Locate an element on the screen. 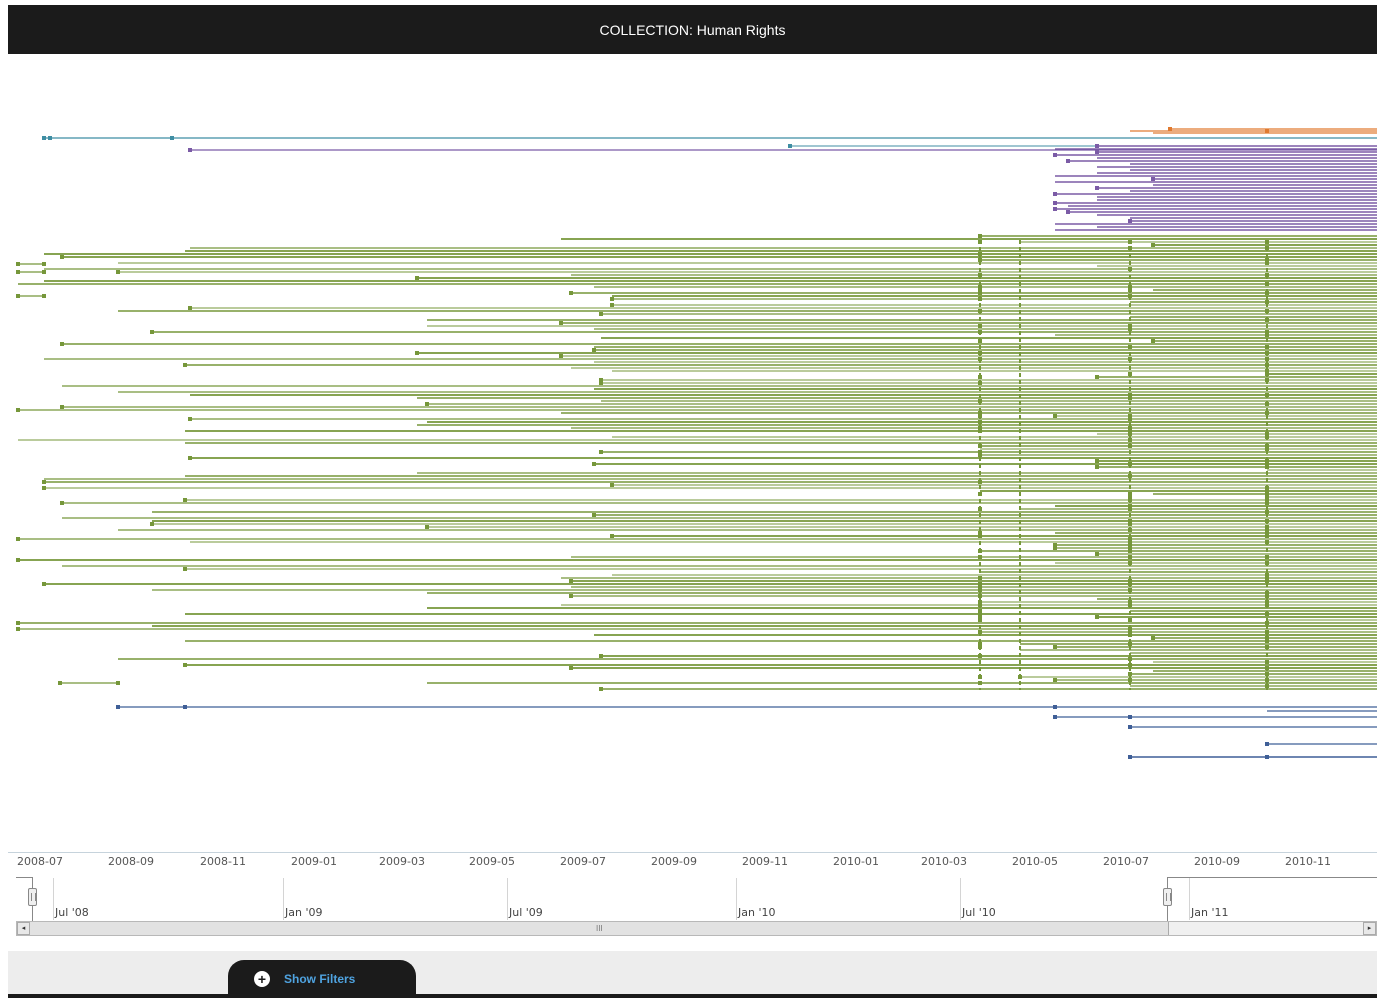  navigator-left-handle is located at coordinates (32, 897).